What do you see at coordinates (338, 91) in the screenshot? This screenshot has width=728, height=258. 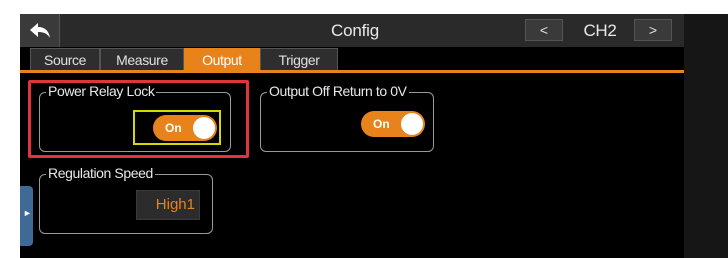 I see `output-off-return-label: Output Off Return to 0V` at bounding box center [338, 91].